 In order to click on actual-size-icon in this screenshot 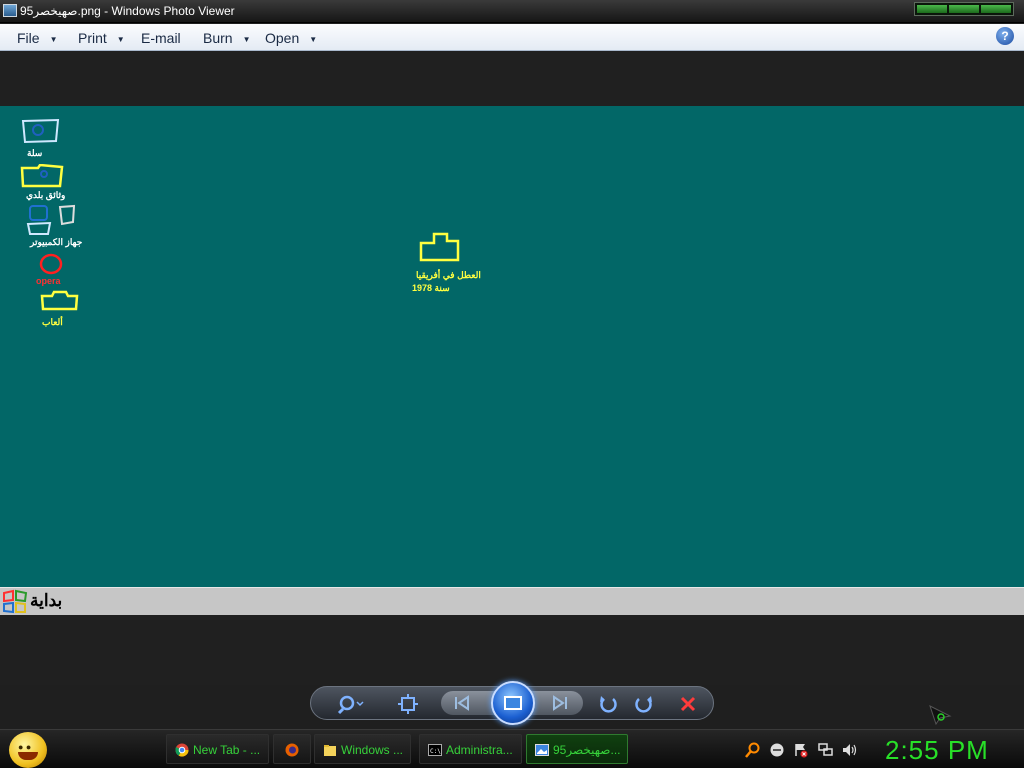, I will do `click(408, 704)`.